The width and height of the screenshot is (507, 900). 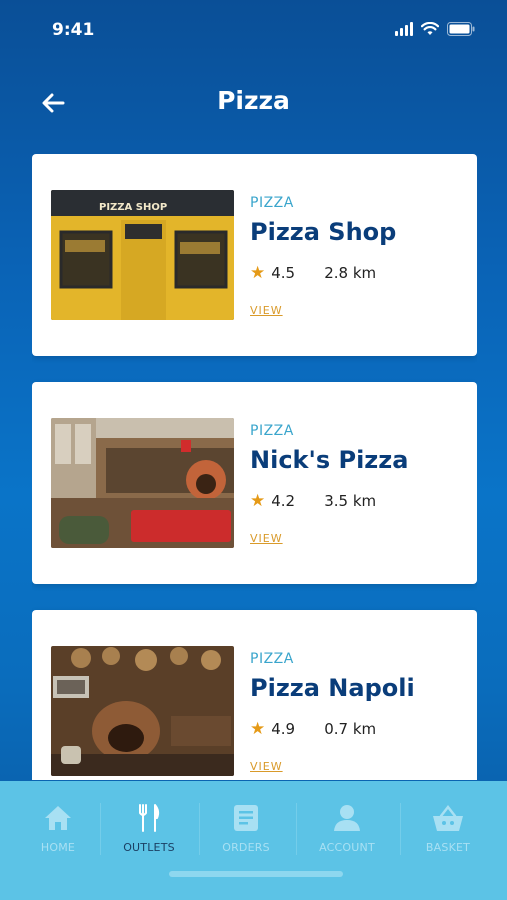 What do you see at coordinates (350, 501) in the screenshot?
I see `outlet-distance: 3.5 km` at bounding box center [350, 501].